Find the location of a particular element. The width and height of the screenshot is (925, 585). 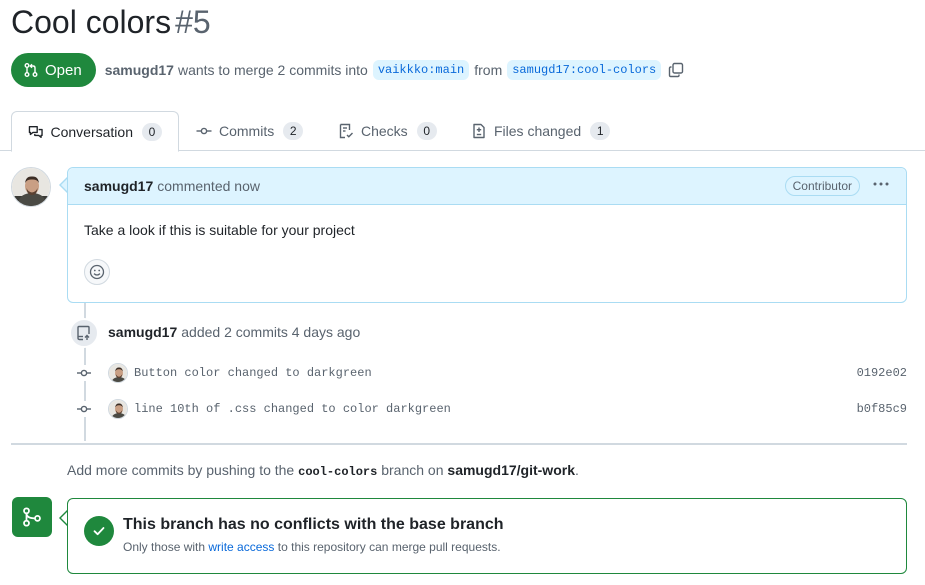

merge-status-icon-box is located at coordinates (32, 517).